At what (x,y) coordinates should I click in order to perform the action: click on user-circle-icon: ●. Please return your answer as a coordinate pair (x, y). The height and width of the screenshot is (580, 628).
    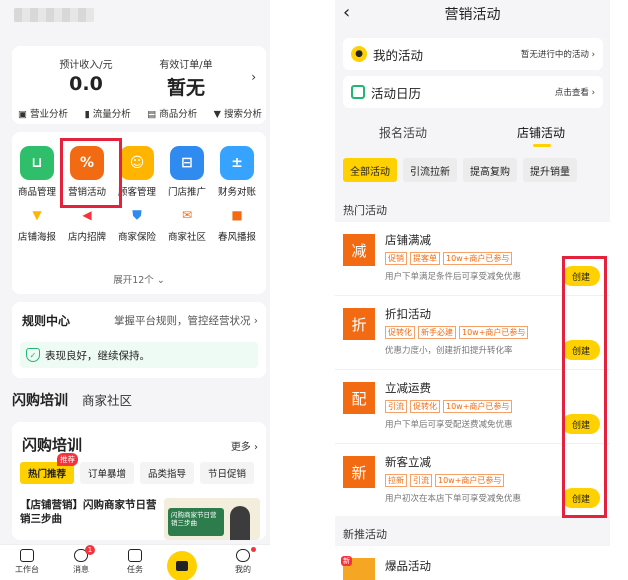
    Looking at the image, I should click on (359, 54).